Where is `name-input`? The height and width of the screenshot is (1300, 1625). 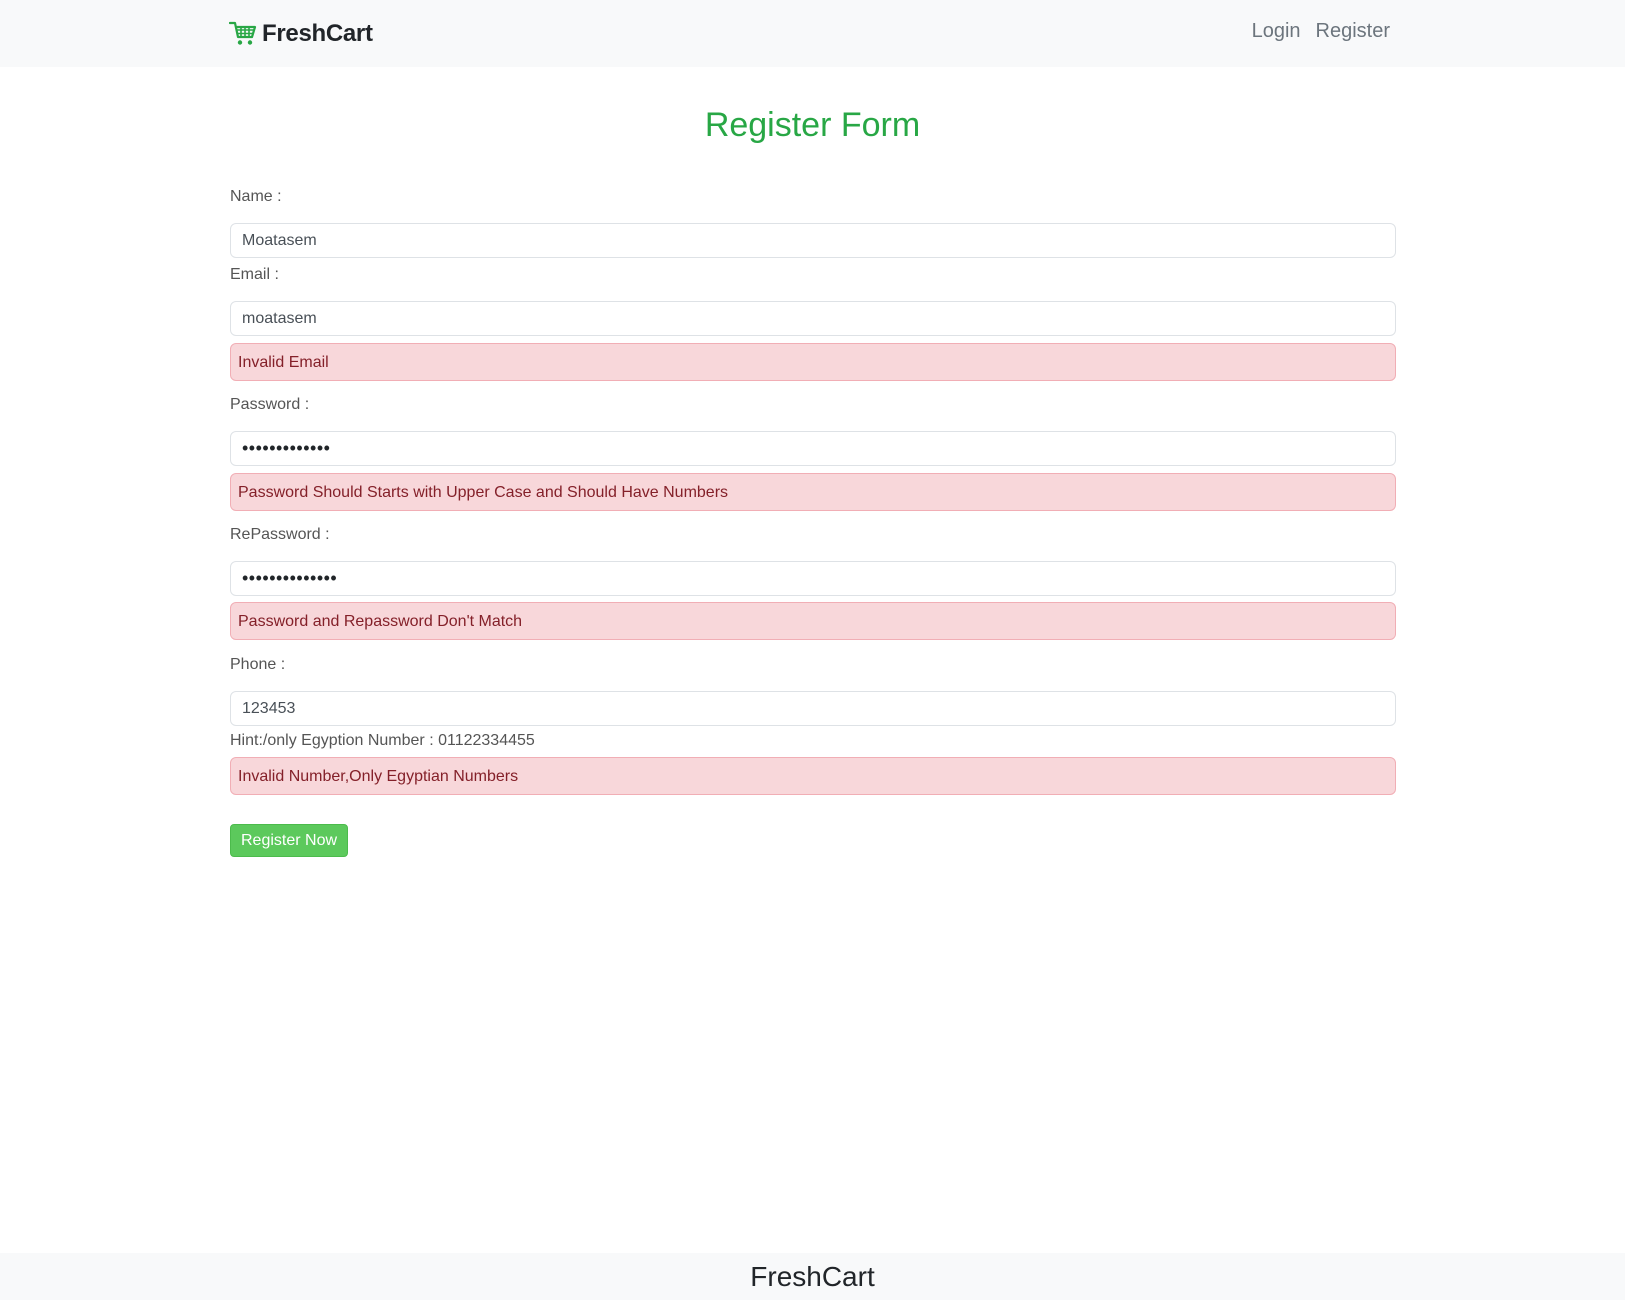
name-input is located at coordinates (813, 240).